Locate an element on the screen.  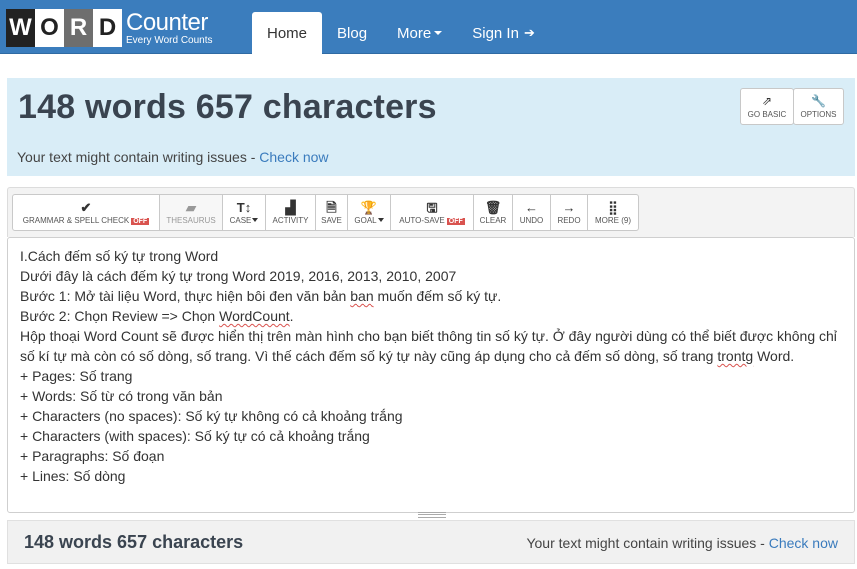
save-label: SAVE is located at coordinates (331, 220).